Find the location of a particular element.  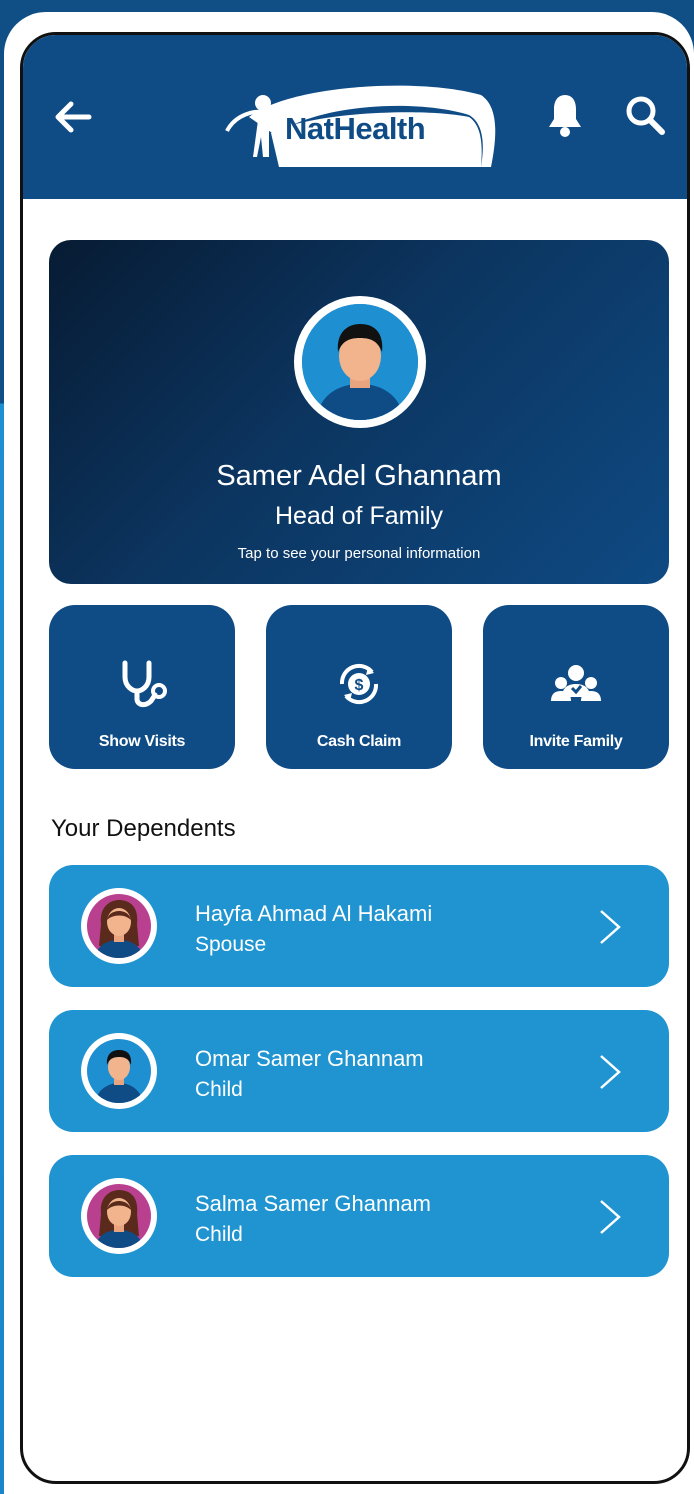

dependent-name: Salma Samer Ghannam is located at coordinates (313, 1203).